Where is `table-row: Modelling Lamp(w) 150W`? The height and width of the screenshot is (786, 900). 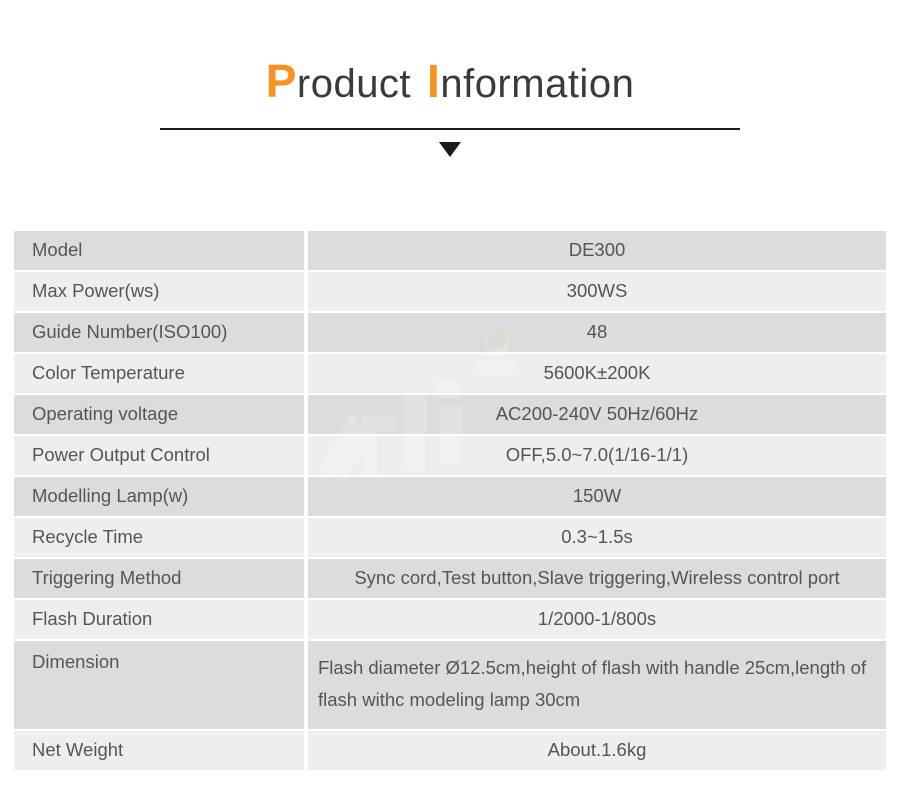
table-row: Modelling Lamp(w) 150W is located at coordinates (450, 496).